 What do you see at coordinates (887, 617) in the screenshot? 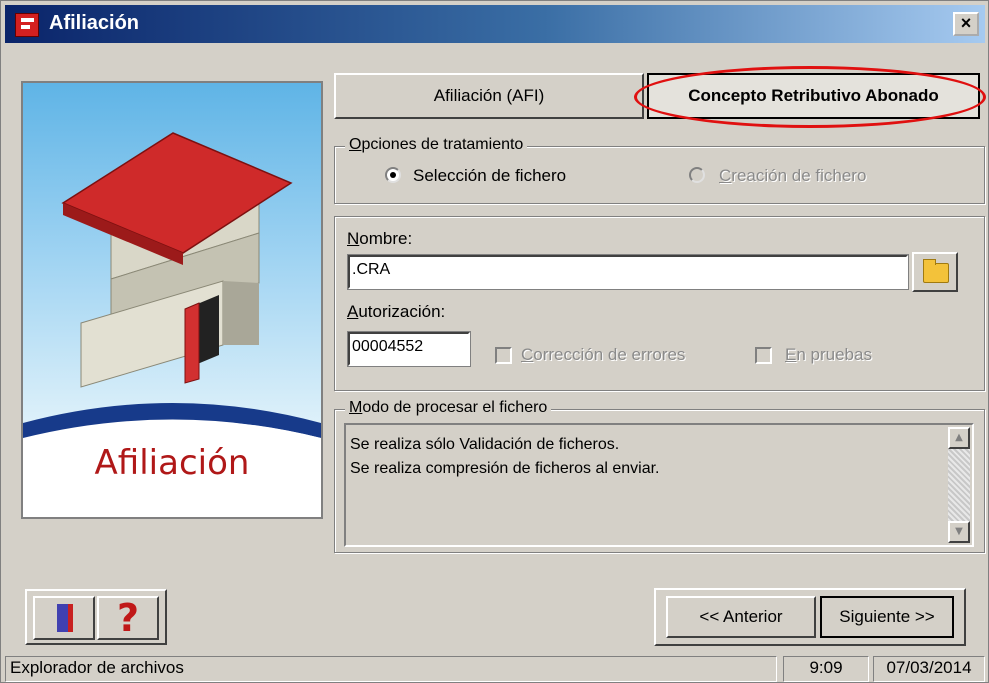
I see `siguiente-button: Siguiente >>` at bounding box center [887, 617].